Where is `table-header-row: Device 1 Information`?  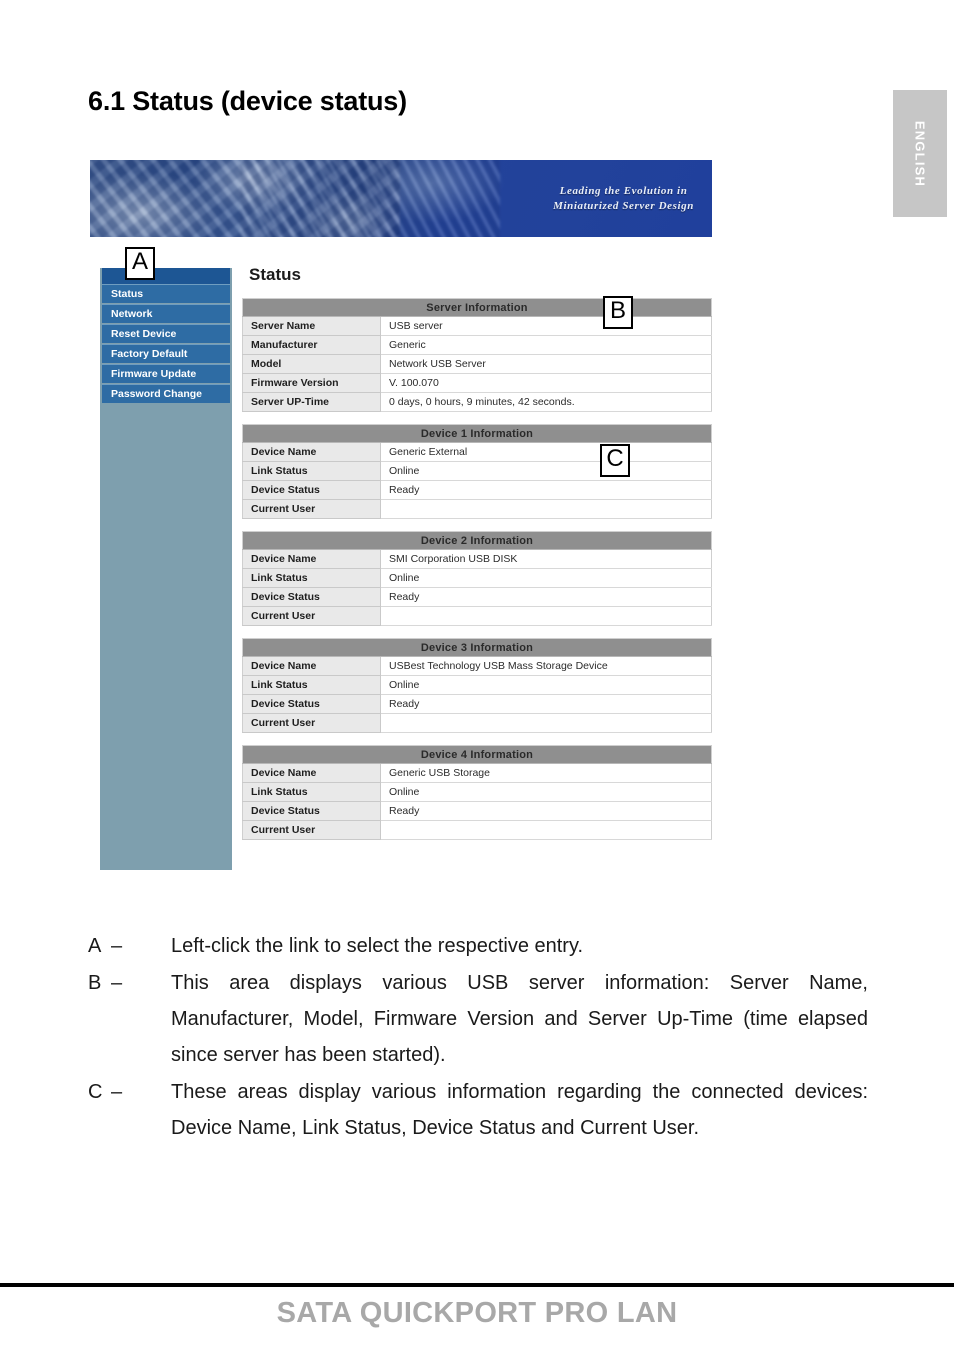 table-header-row: Device 1 Information is located at coordinates (477, 433).